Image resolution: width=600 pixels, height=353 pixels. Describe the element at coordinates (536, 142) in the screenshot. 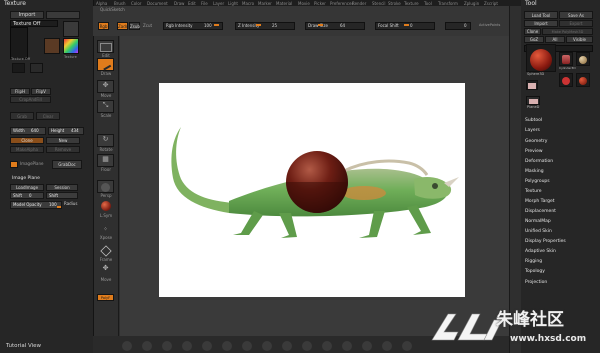

I see `menu-geometry: Geometry` at that location.